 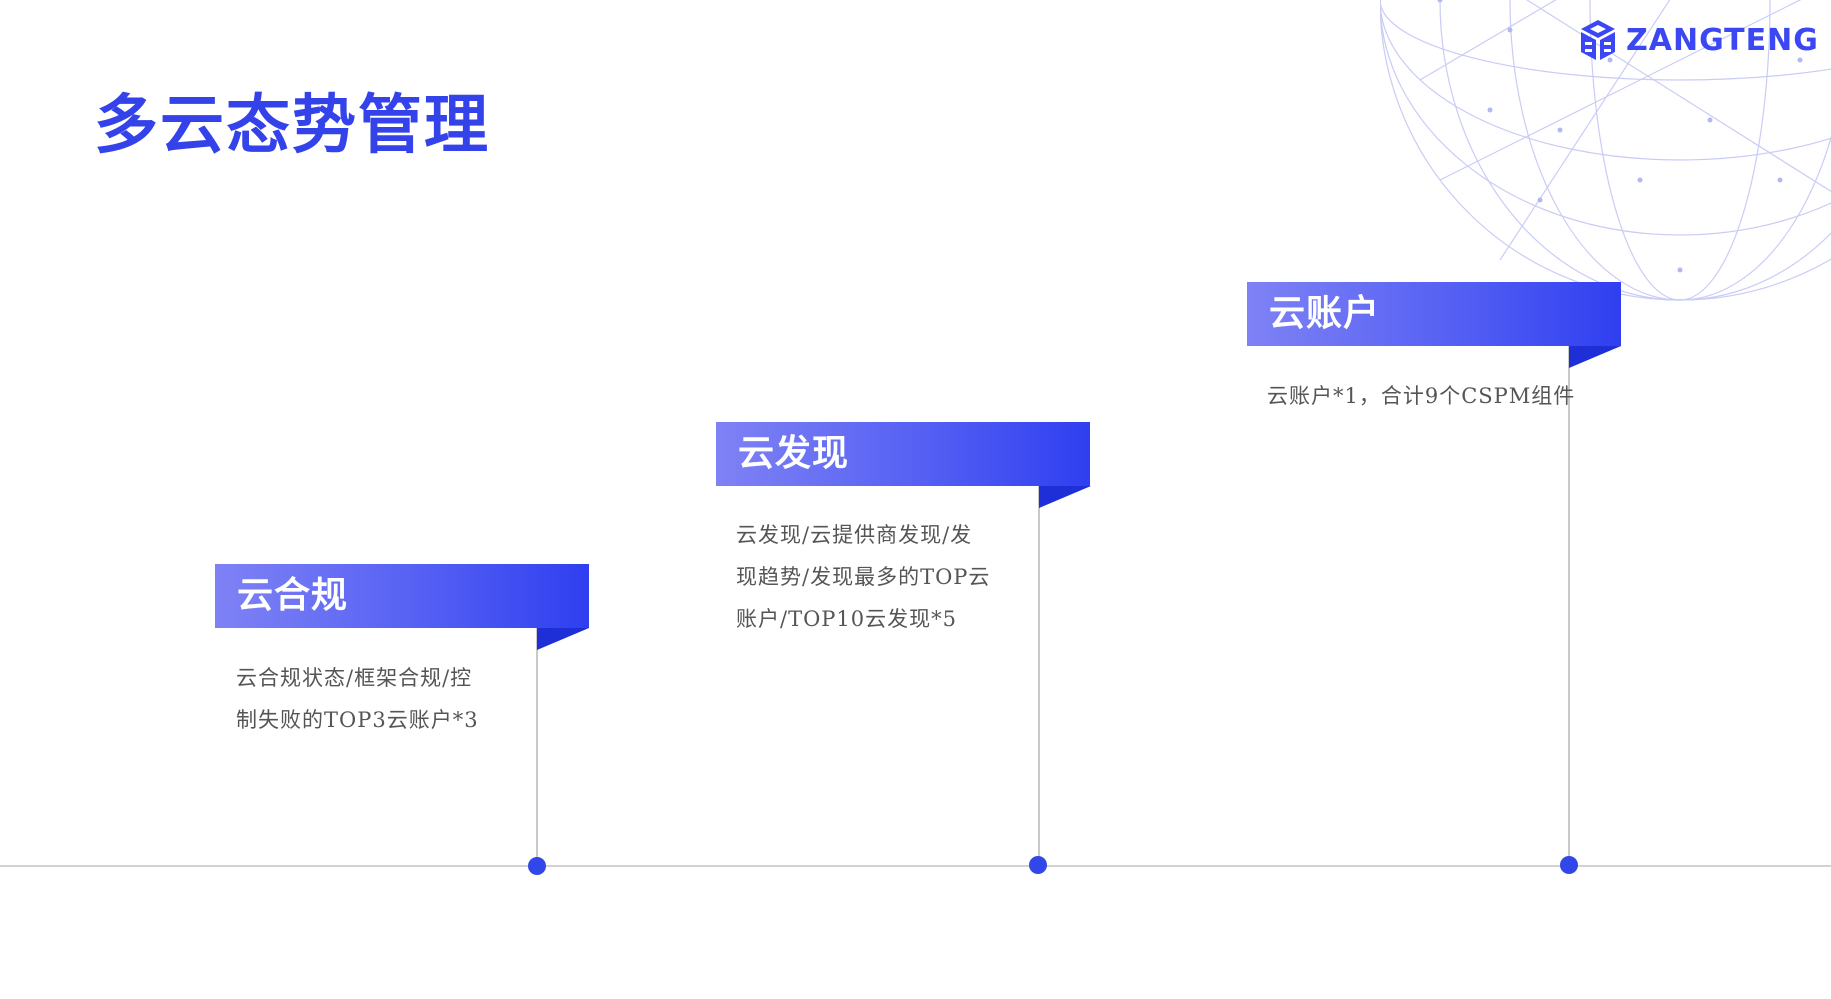 I want to click on step-1-description: 云合规状态/框架合规/控 制失败的TOP3云账户*3, so click(x=386, y=699).